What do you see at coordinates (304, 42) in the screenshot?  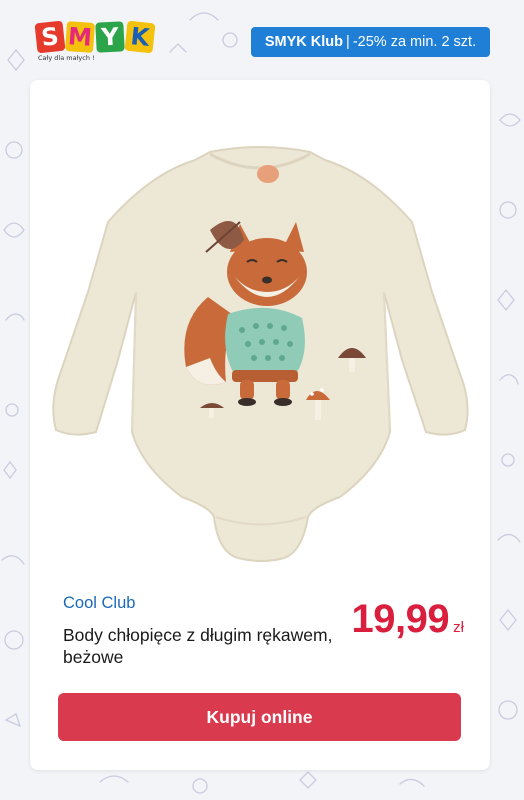 I see `club-name: SMYK Klub` at bounding box center [304, 42].